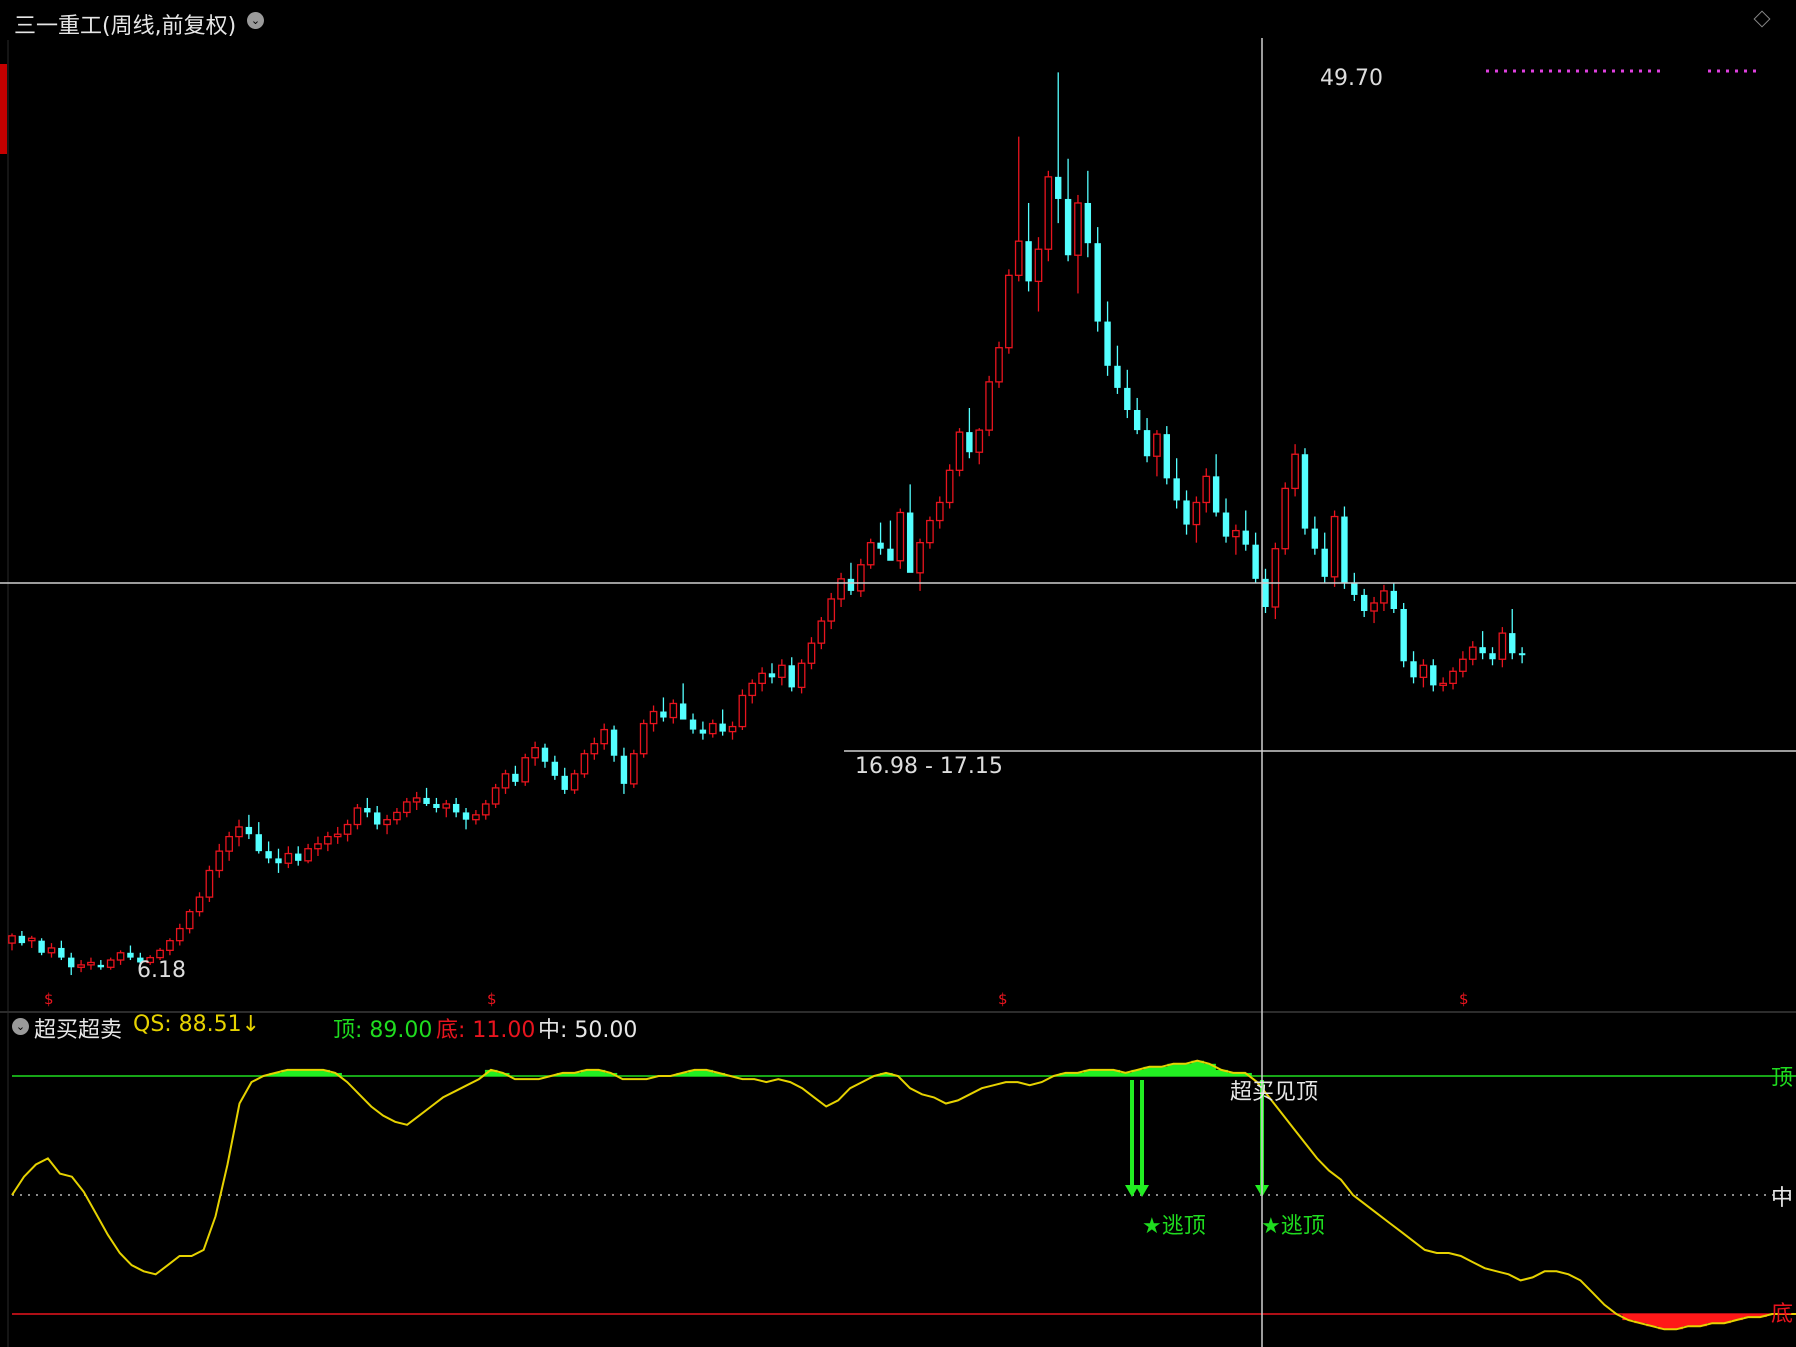 The width and height of the screenshot is (1796, 1347). What do you see at coordinates (486, 1030) in the screenshot?
I see `bottom-level-label: 底: 11.00` at bounding box center [486, 1030].